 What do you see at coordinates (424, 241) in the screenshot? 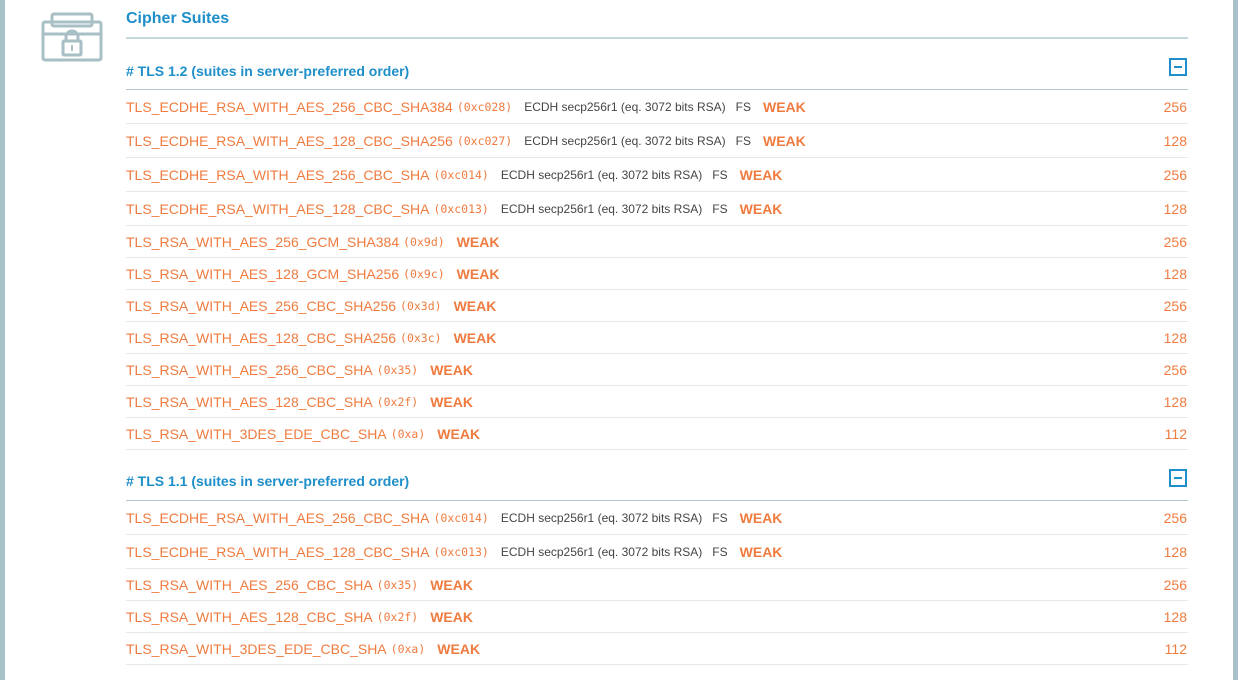
I see `suite-code: (0x9d)` at bounding box center [424, 241].